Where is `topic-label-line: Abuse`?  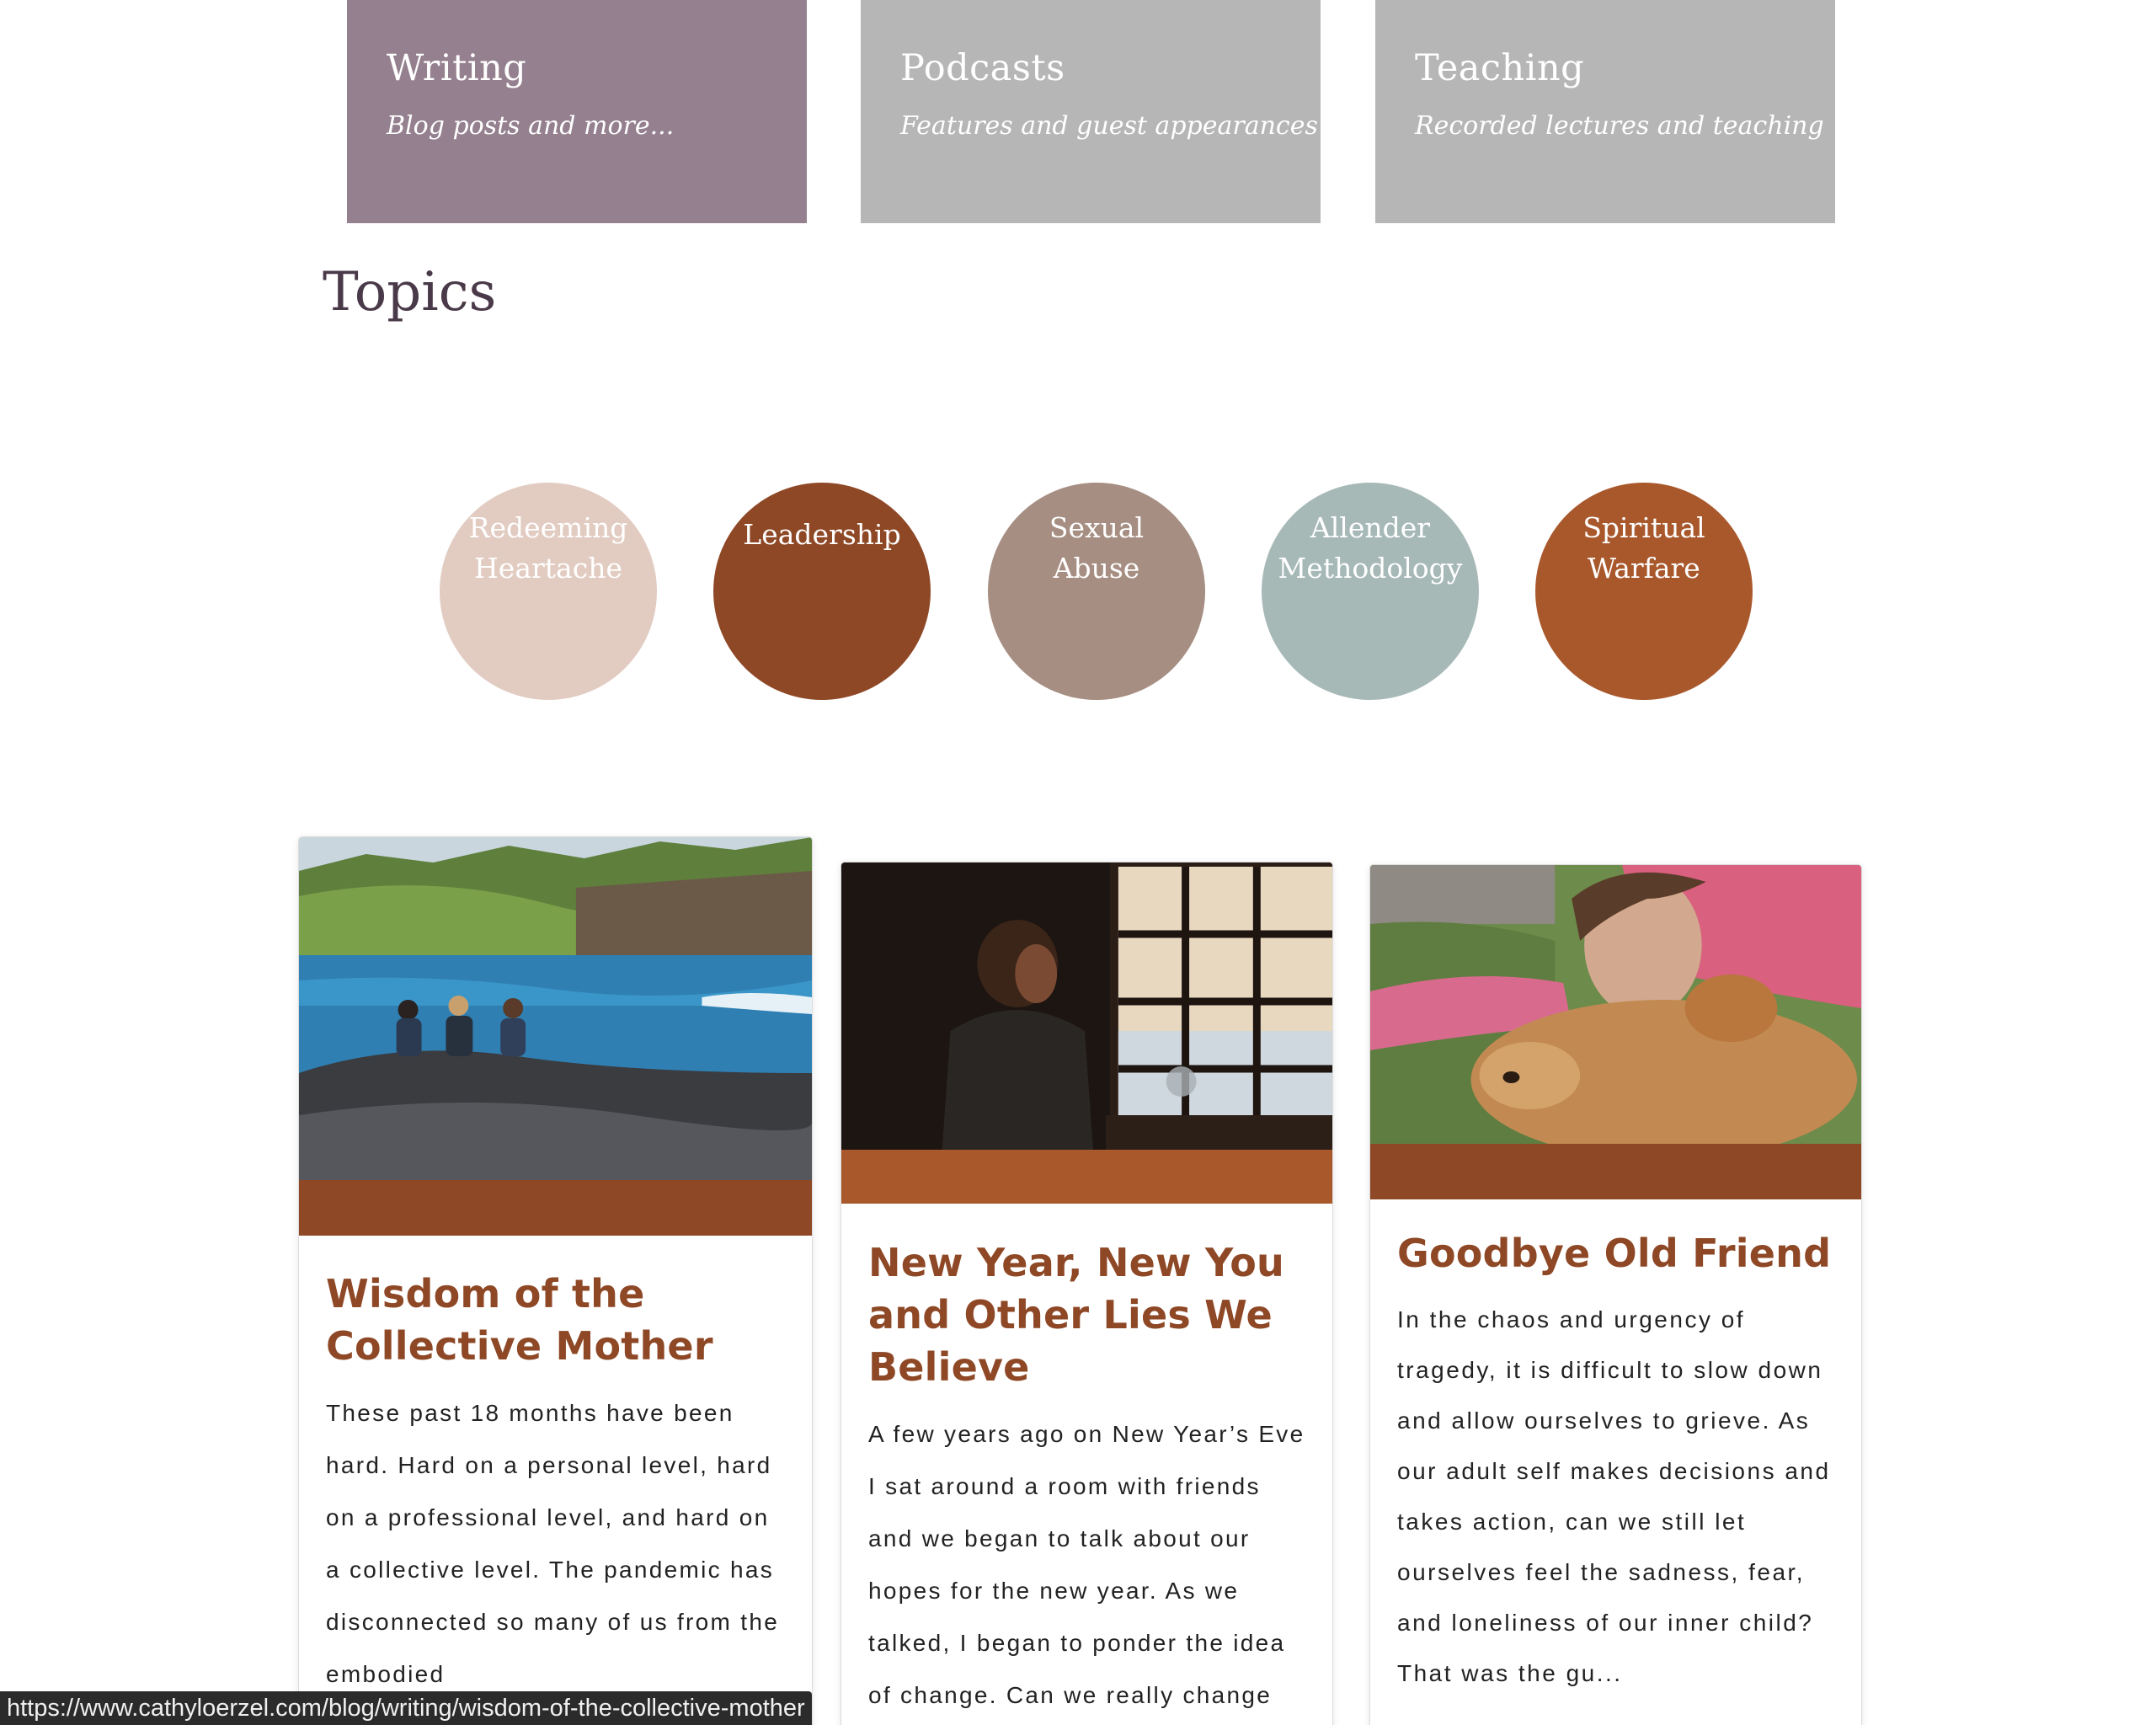
topic-label-line: Abuse is located at coordinates (1096, 568).